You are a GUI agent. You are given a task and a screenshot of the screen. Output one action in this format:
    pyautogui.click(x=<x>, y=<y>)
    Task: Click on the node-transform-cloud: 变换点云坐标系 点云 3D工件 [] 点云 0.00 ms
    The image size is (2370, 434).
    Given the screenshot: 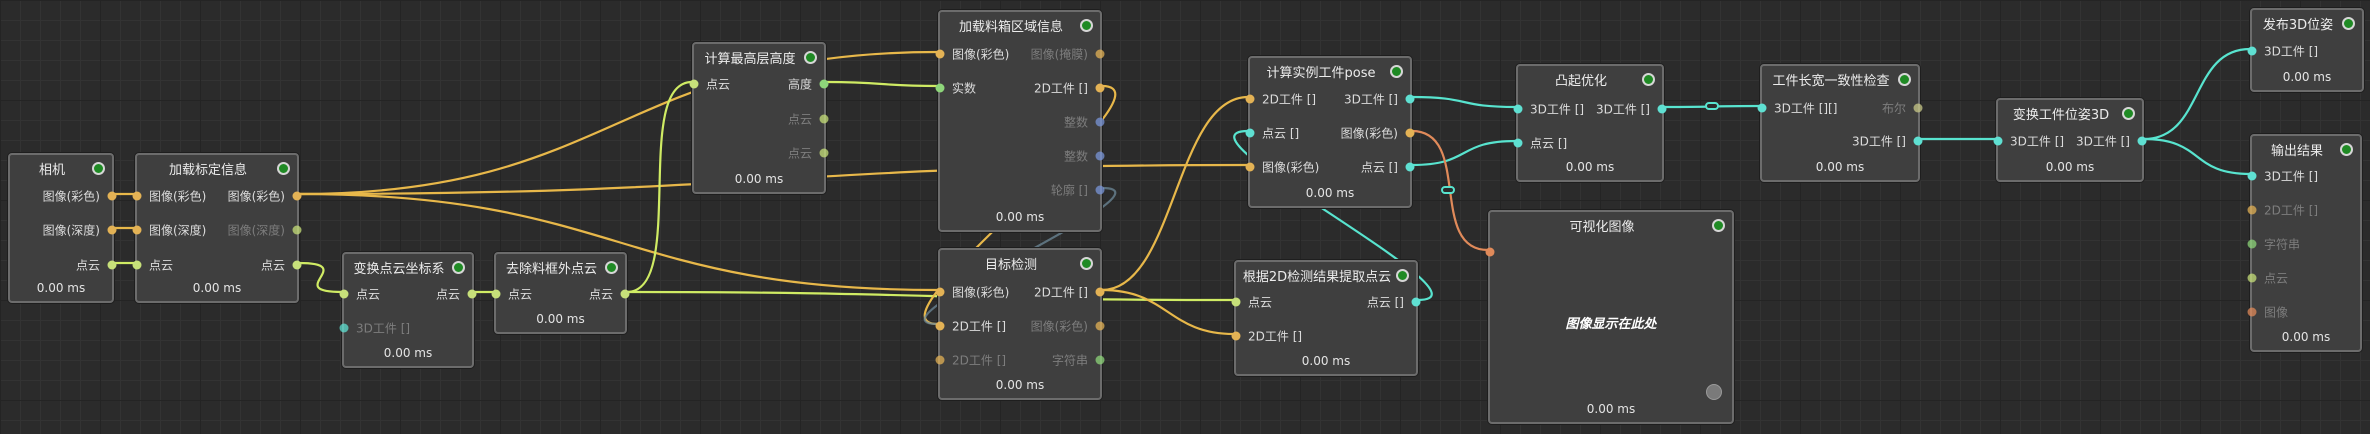 What is the action you would take?
    pyautogui.click(x=408, y=310)
    